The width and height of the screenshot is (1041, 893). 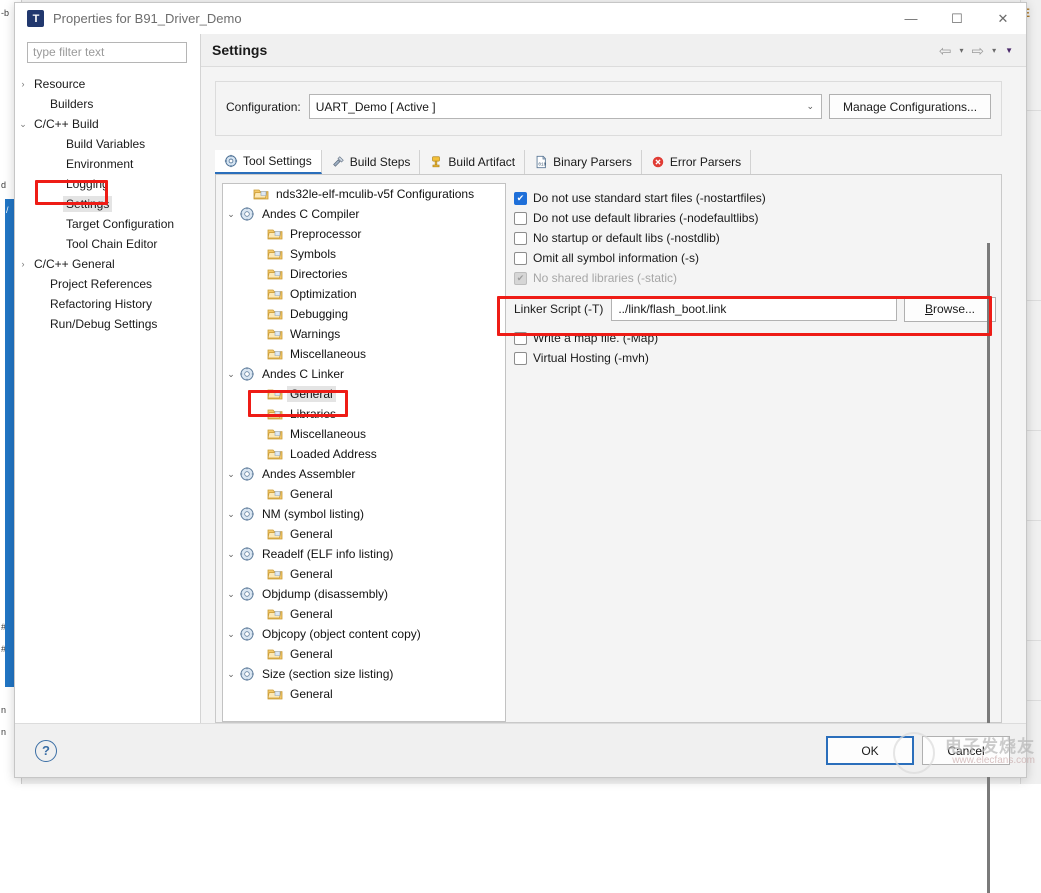 What do you see at coordinates (364, 554) in the screenshot?
I see `tool-tree-item-readelf-elf-info-listing: ⌄ Readelf (ELF info listing)` at bounding box center [364, 554].